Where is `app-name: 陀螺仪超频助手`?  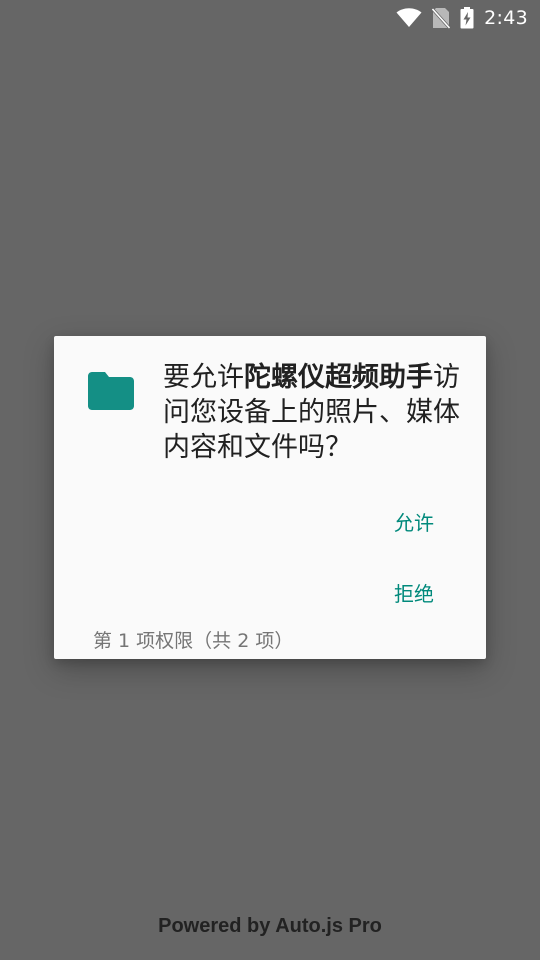
app-name: 陀螺仪超频助手 is located at coordinates (338, 377).